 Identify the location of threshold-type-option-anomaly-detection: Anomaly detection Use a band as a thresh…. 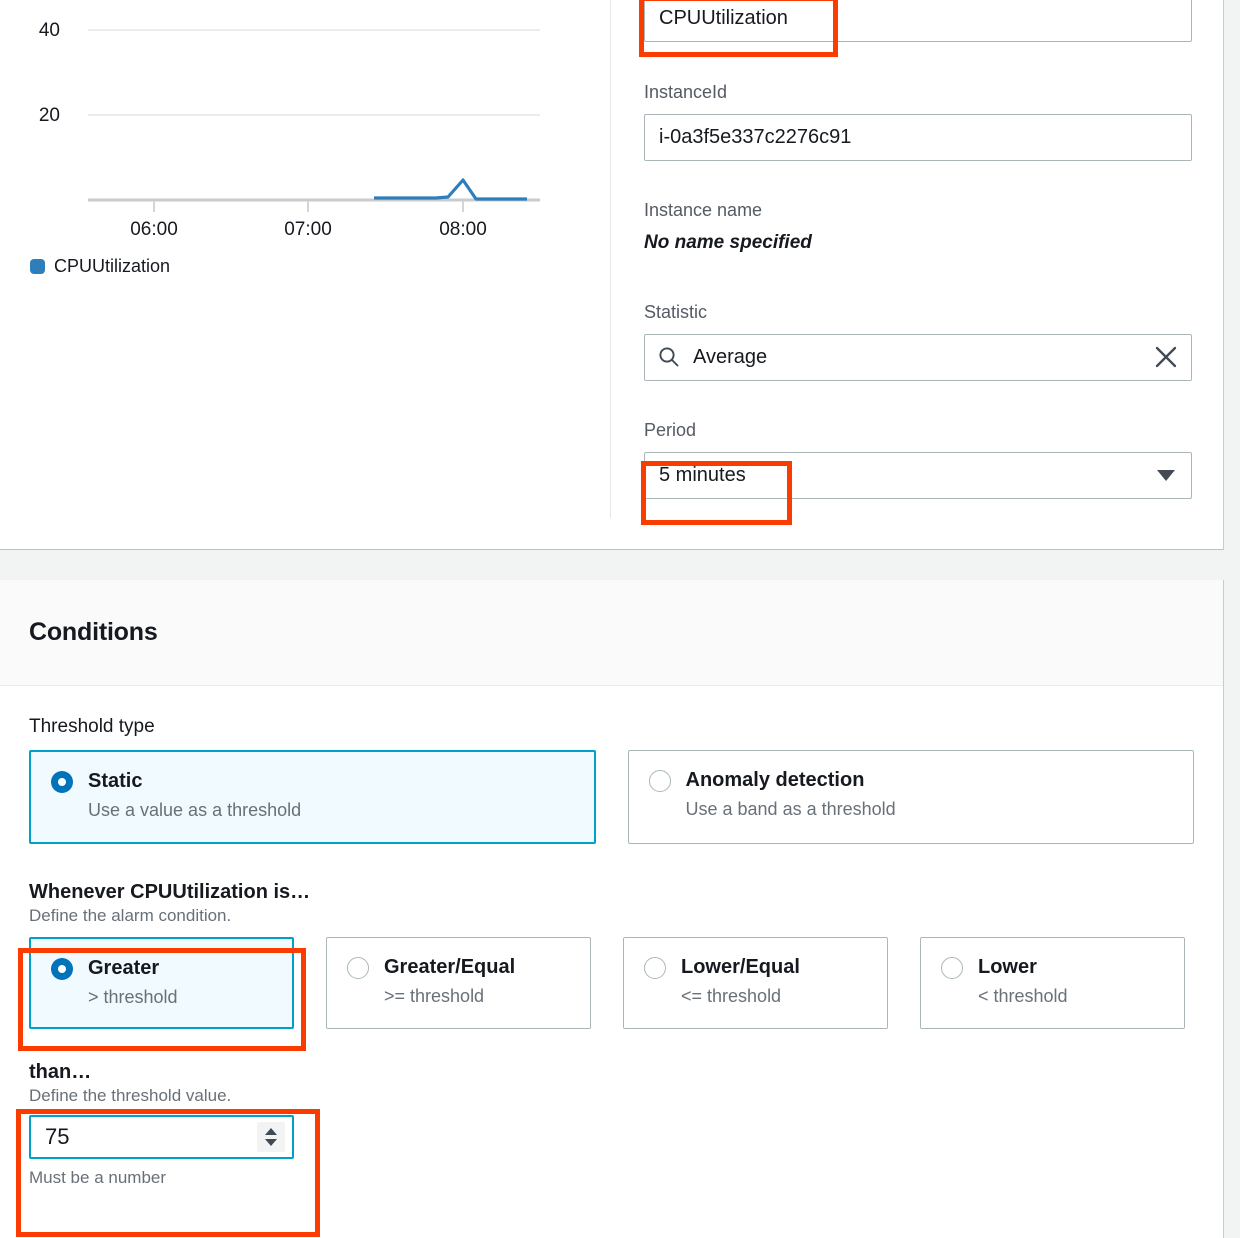
(910, 797).